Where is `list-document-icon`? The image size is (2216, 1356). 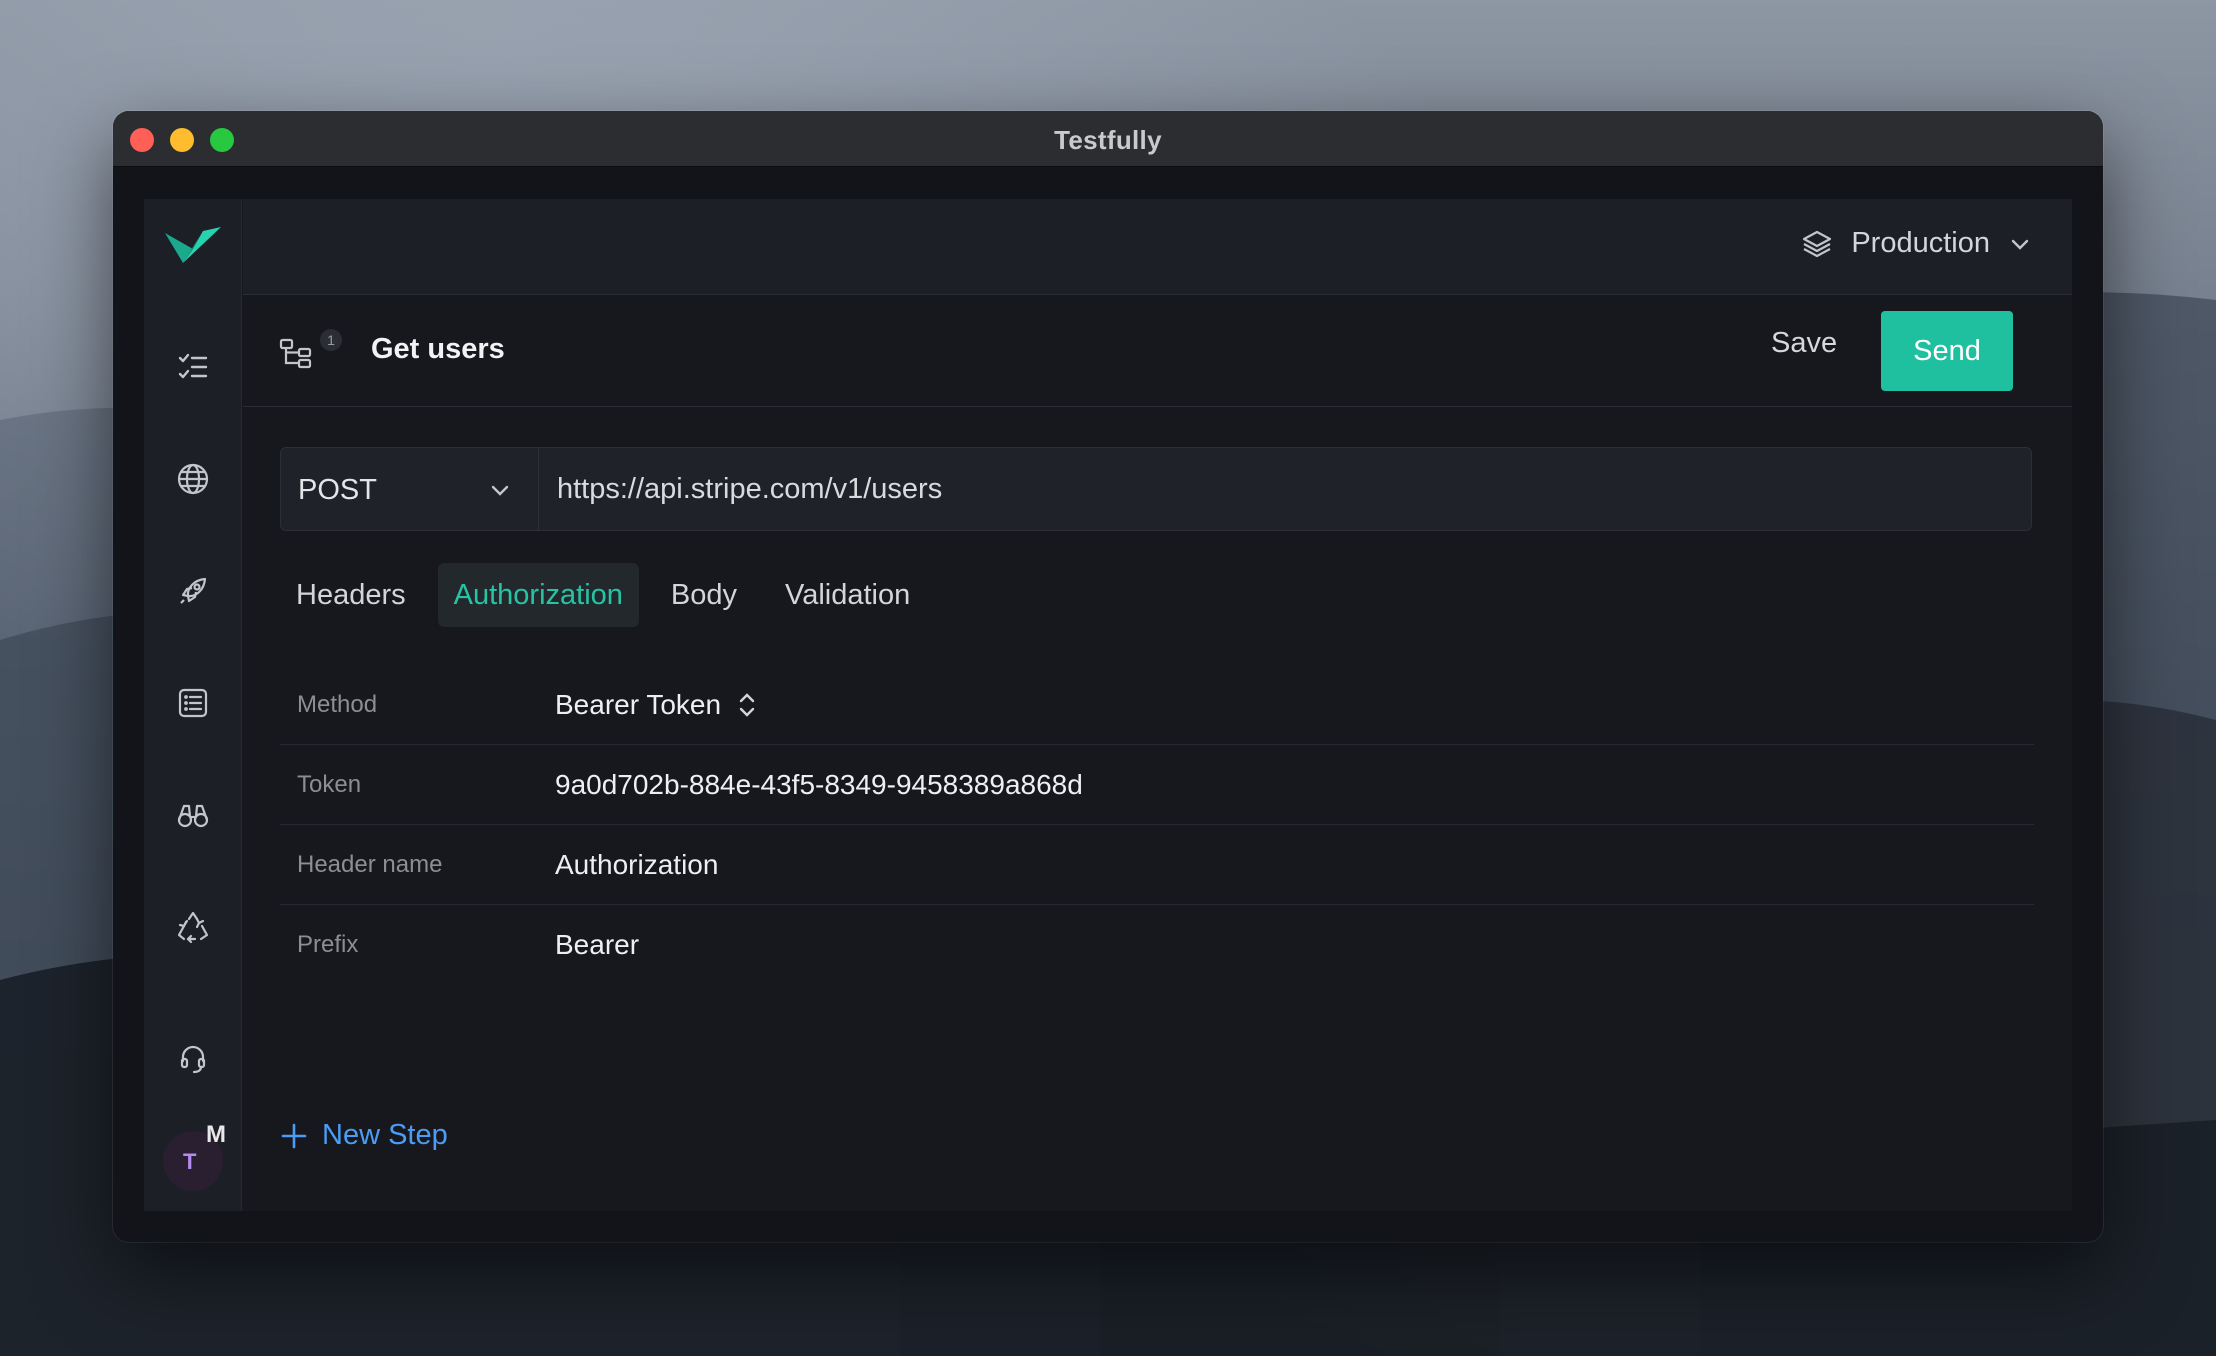 list-document-icon is located at coordinates (193, 703).